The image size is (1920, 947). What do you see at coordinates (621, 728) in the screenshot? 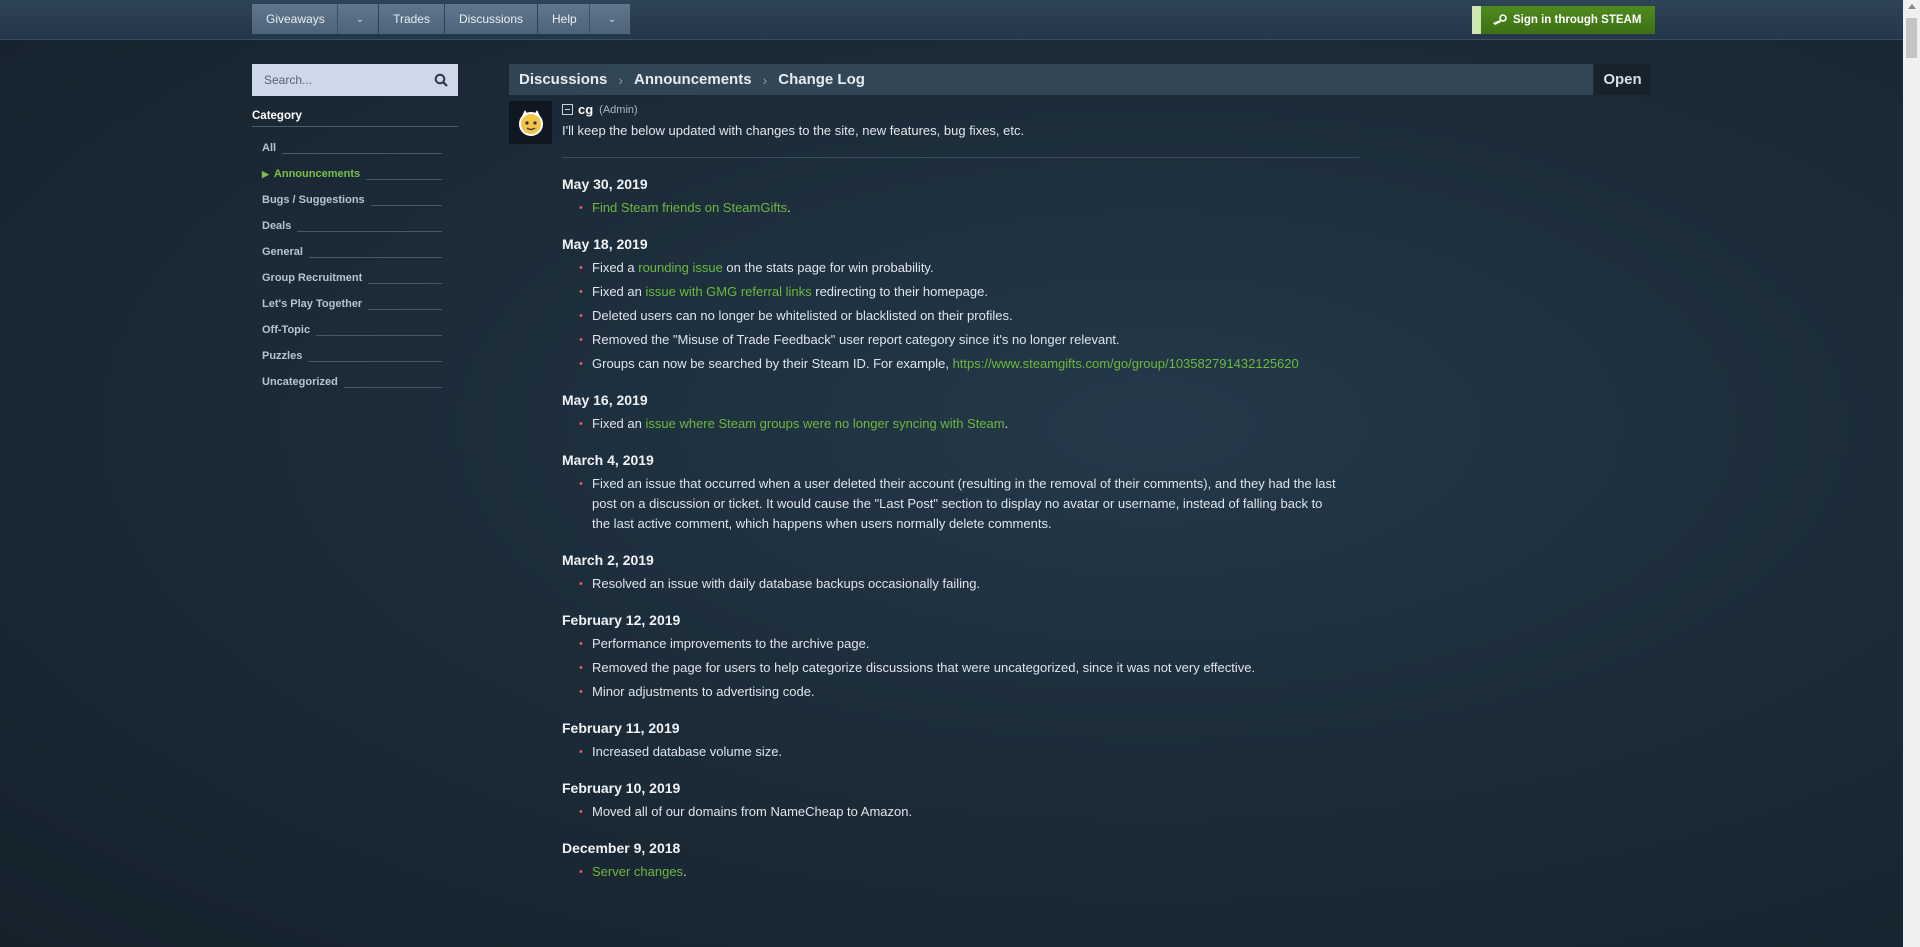
I see `entry-date: February 11, 2019` at bounding box center [621, 728].